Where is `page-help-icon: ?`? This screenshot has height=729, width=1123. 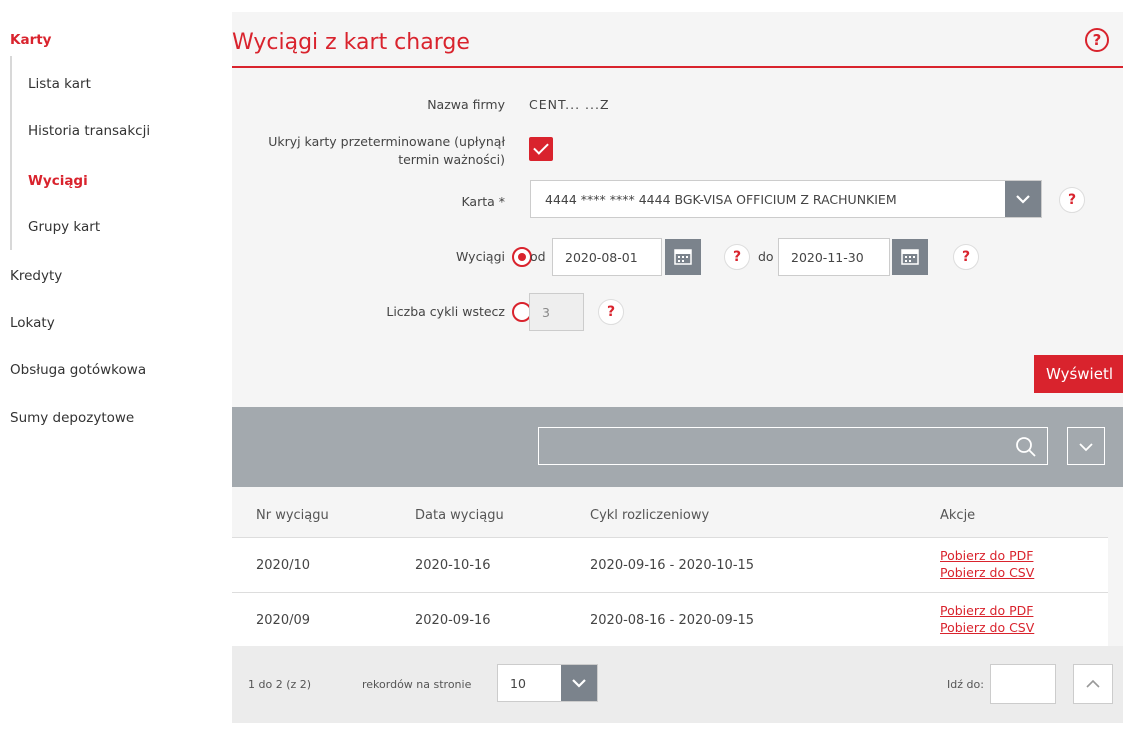 page-help-icon: ? is located at coordinates (1097, 40).